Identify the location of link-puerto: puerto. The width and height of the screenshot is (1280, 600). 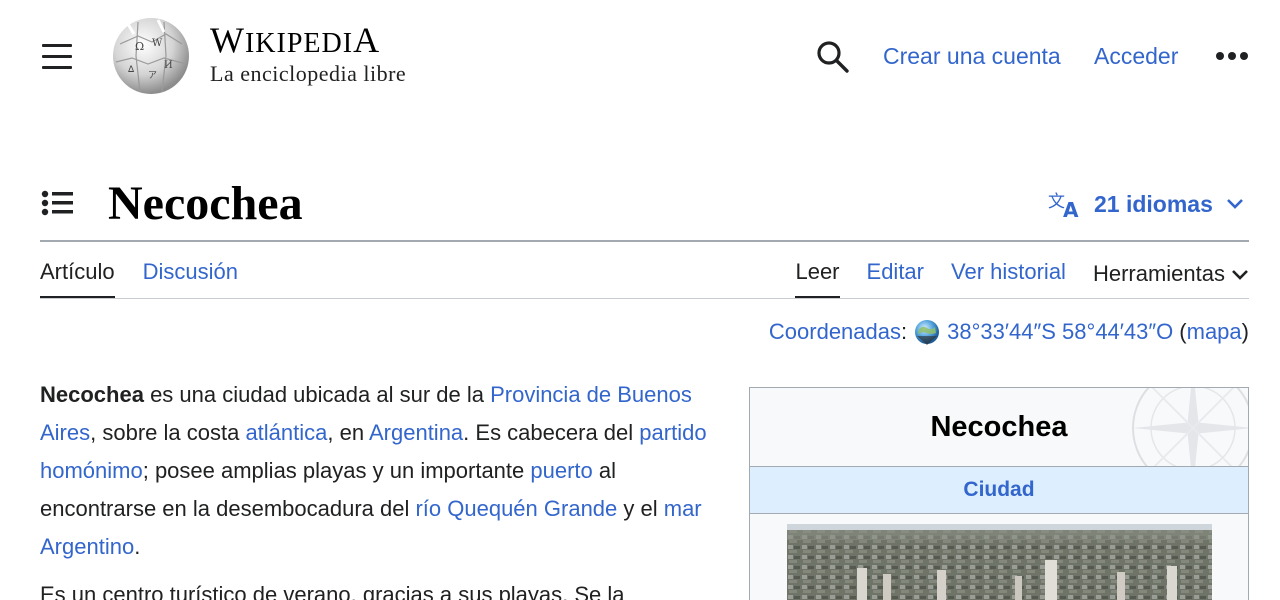
(561, 470).